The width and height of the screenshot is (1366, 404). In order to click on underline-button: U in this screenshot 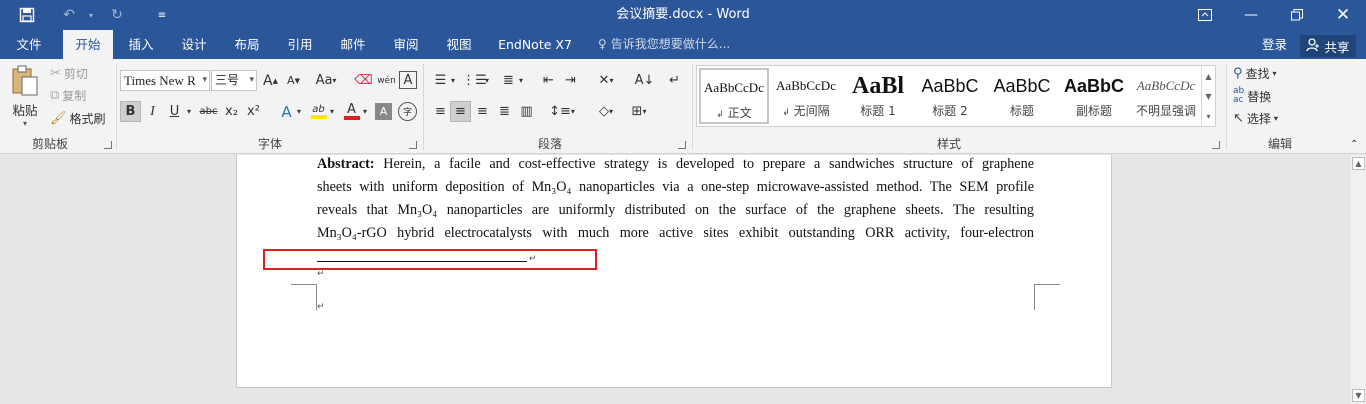, I will do `click(174, 111)`.